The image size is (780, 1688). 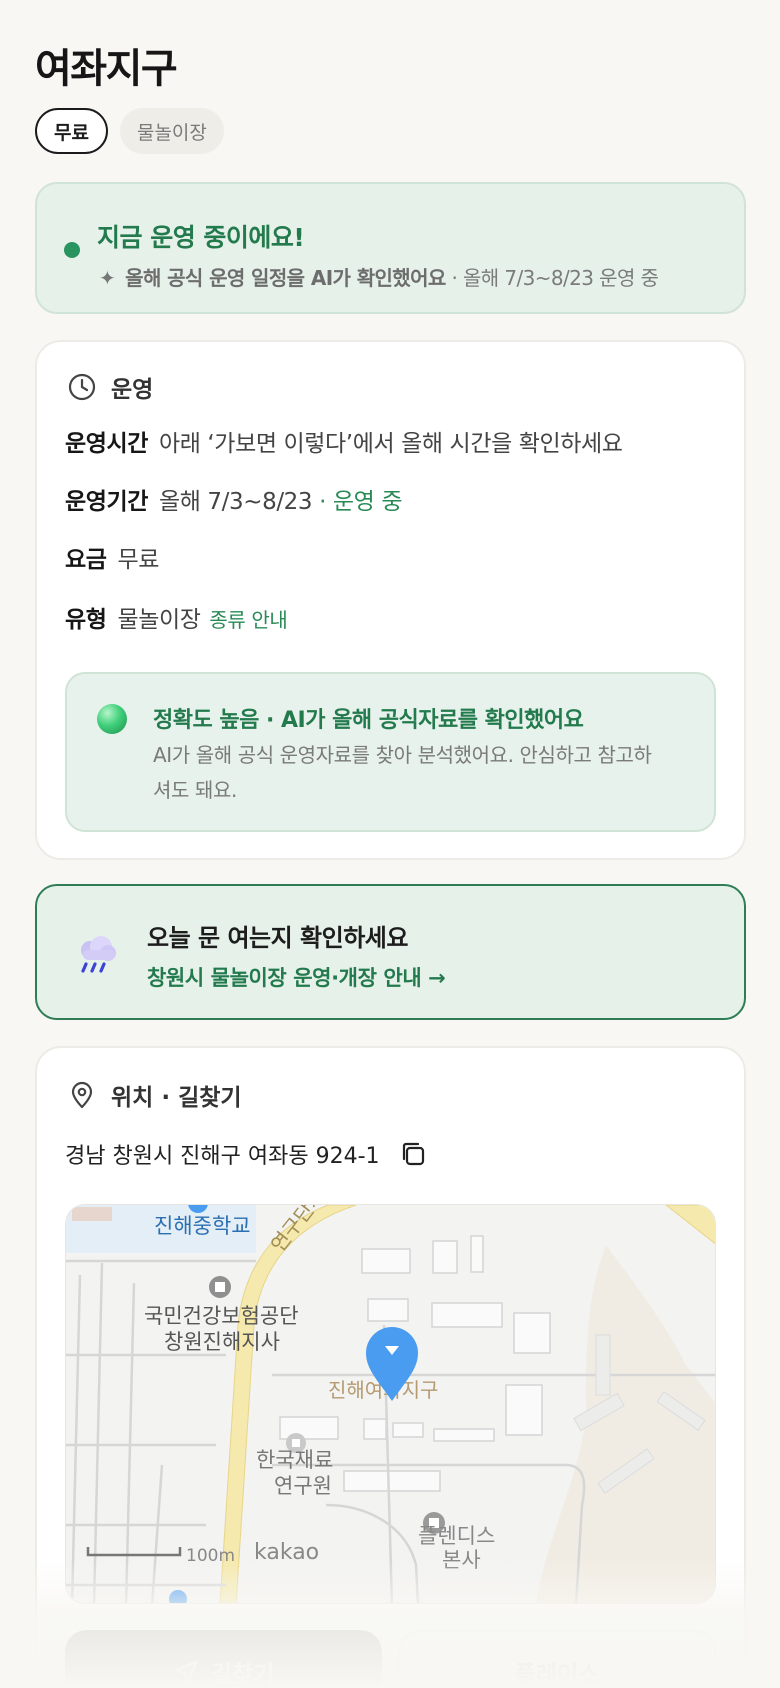 I want to click on row-type: 유형 물놀이장 종류 안내, so click(x=176, y=617).